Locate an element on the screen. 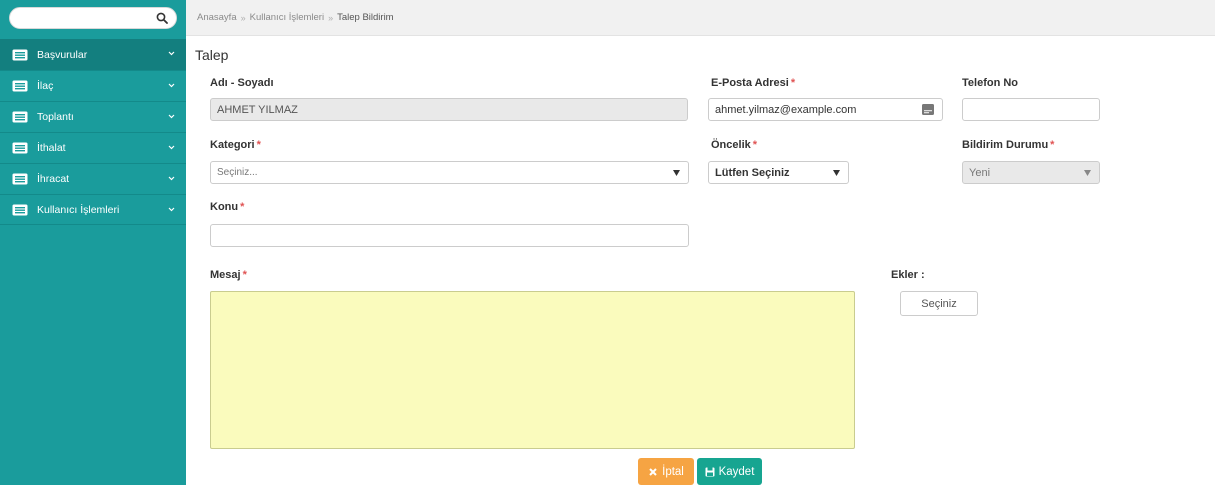  priority-select: Lütfen Seçiniz is located at coordinates (778, 172).